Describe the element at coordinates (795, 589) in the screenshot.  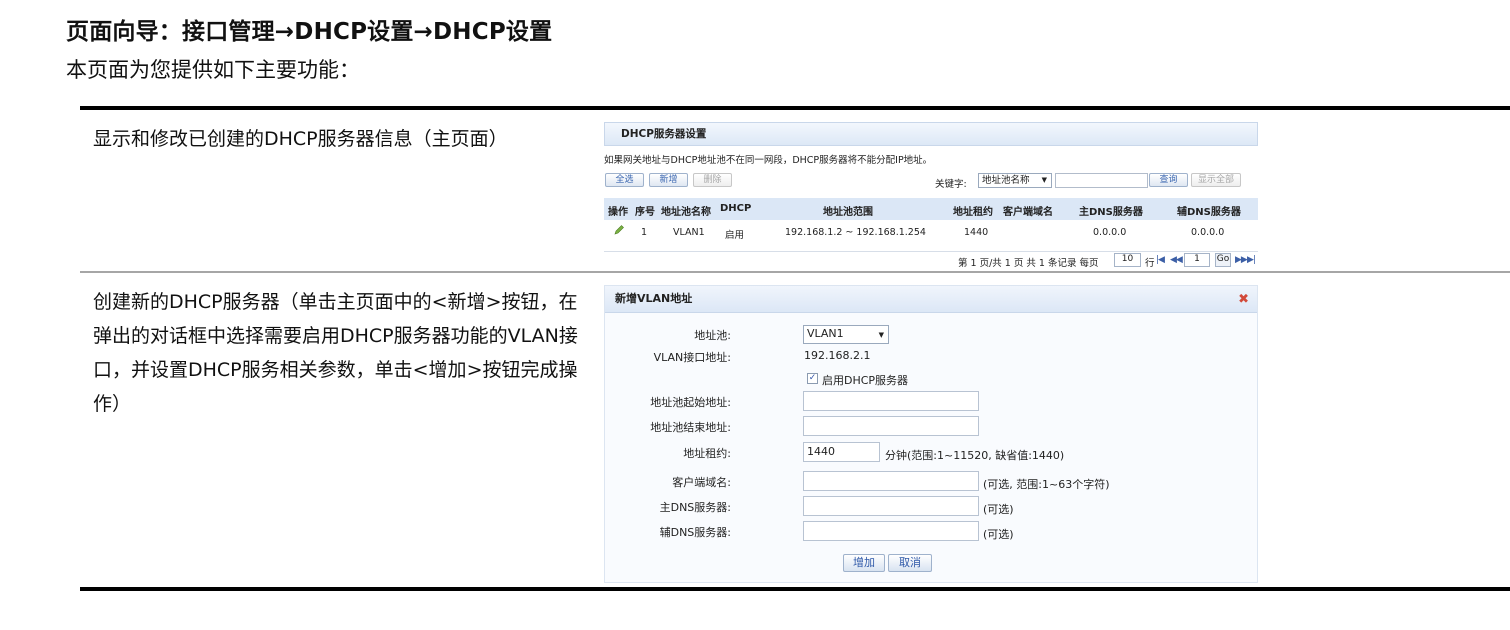
I see `table-bottom-rule` at that location.